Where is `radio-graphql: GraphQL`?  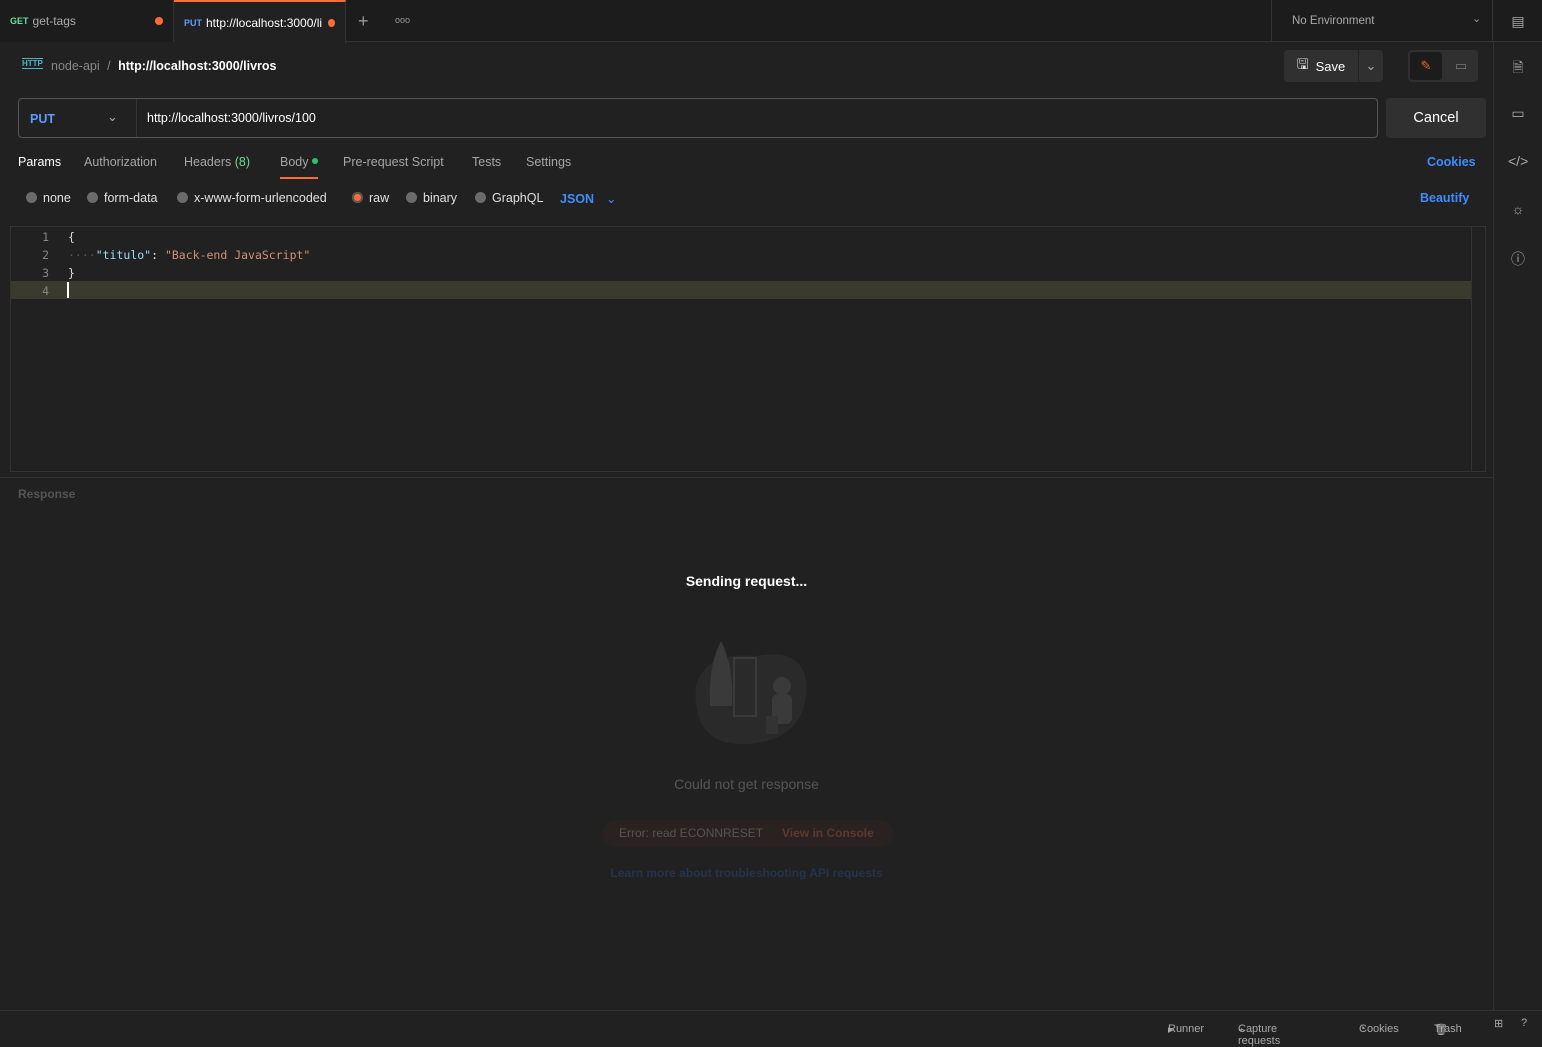 radio-graphql: GraphQL is located at coordinates (509, 198).